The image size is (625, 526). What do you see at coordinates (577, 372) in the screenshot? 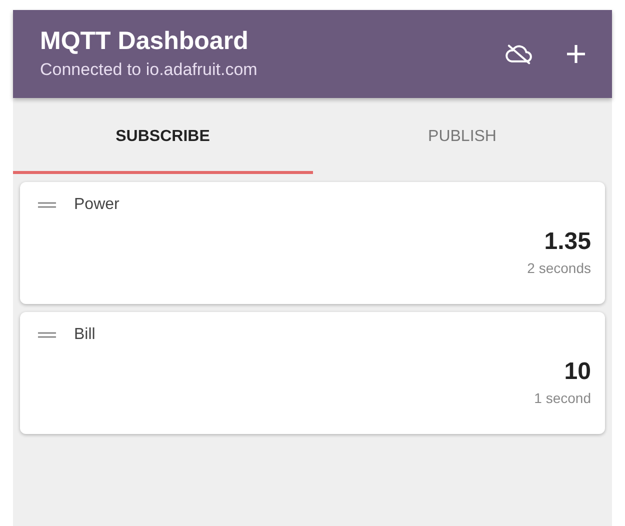
I see `topic-value: 10` at bounding box center [577, 372].